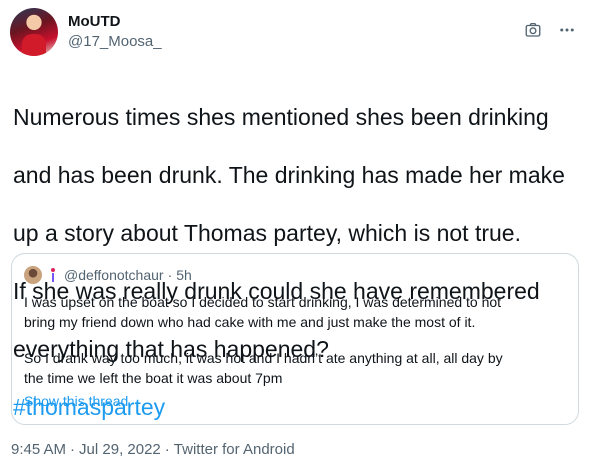 The image size is (591, 474). What do you see at coordinates (533, 30) in the screenshot?
I see `camera-icon` at bounding box center [533, 30].